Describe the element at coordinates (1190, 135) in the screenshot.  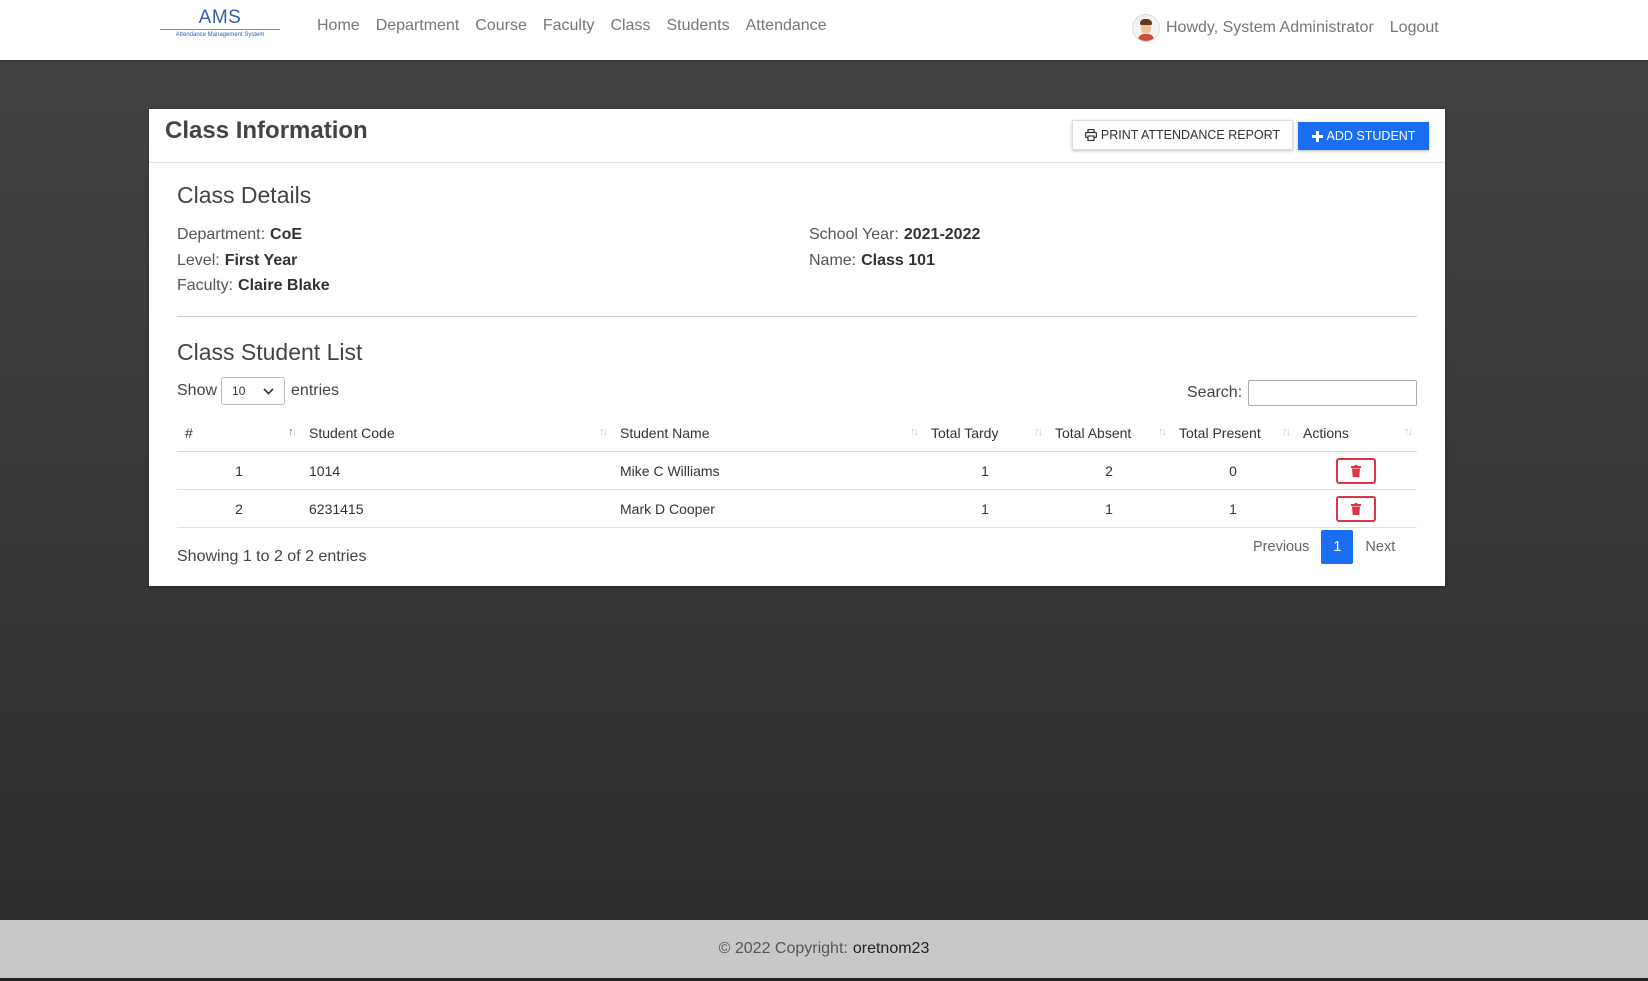
I see `print-button-label: PRINT ATTENDANCE REPORT` at that location.